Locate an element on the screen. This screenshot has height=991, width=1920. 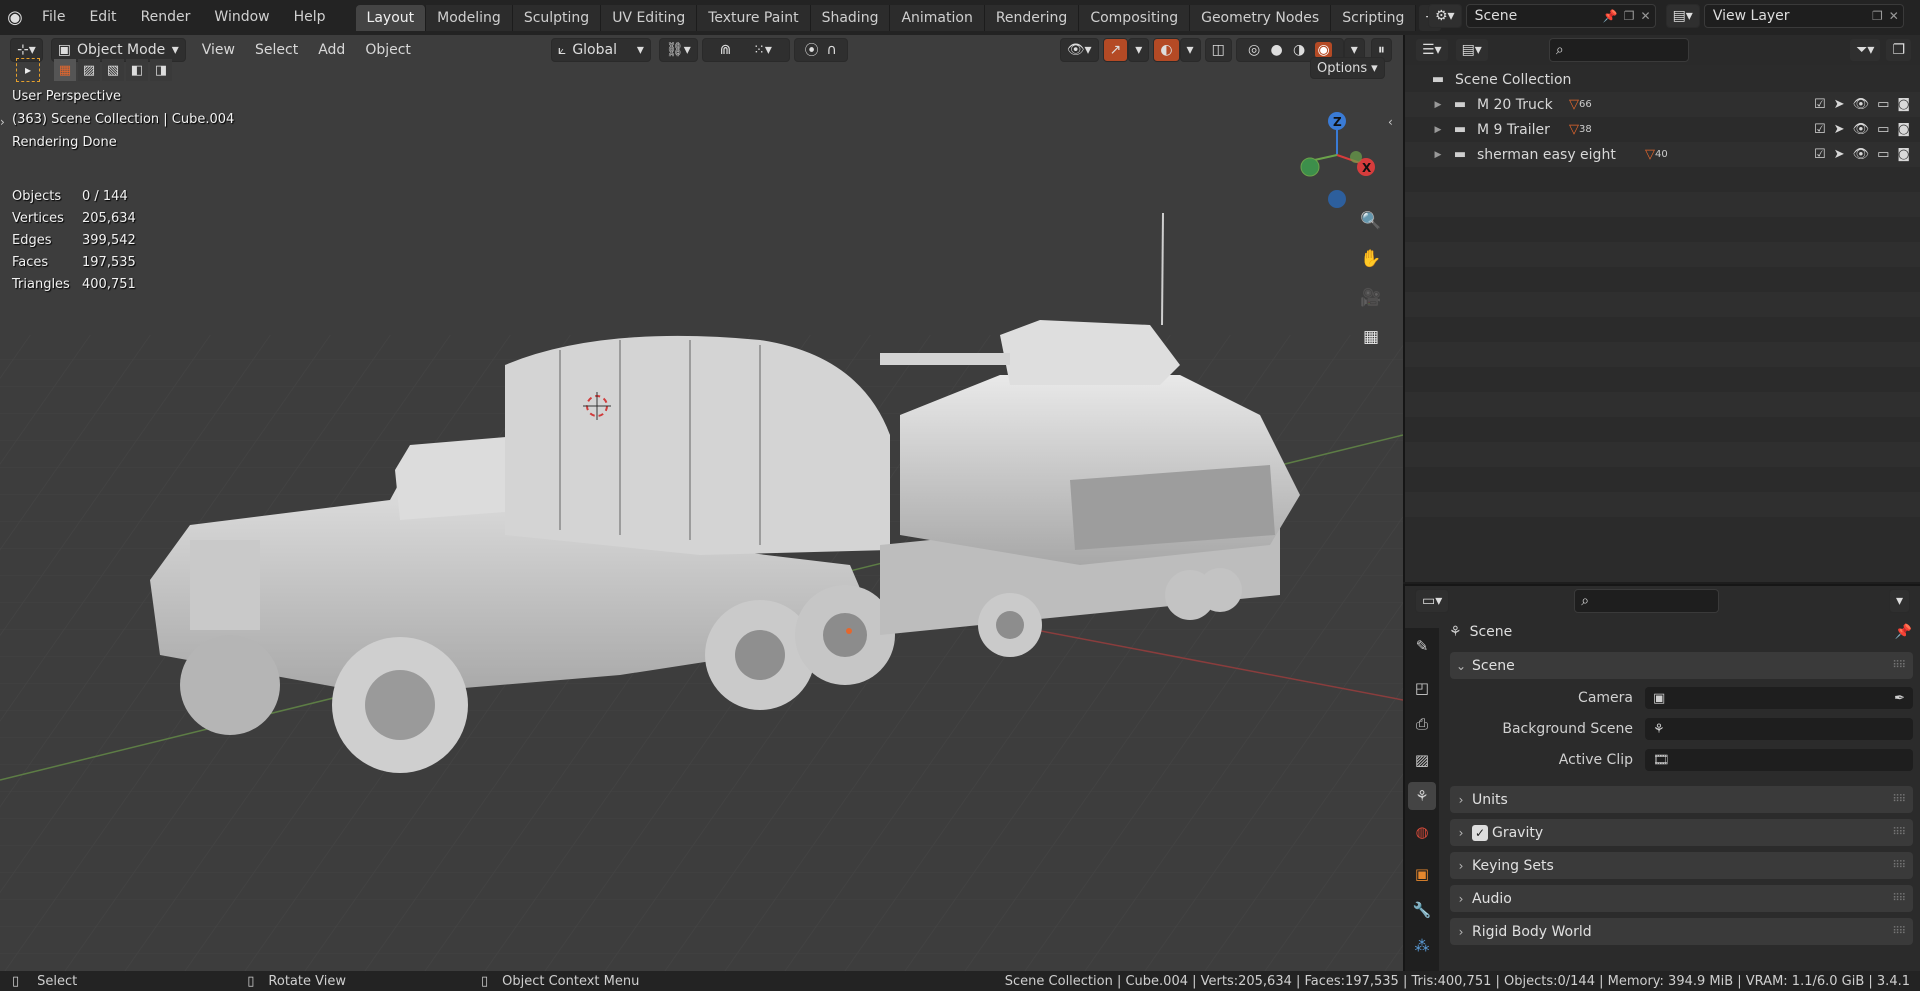
falloff-icon: ∩ is located at coordinates (832, 50).